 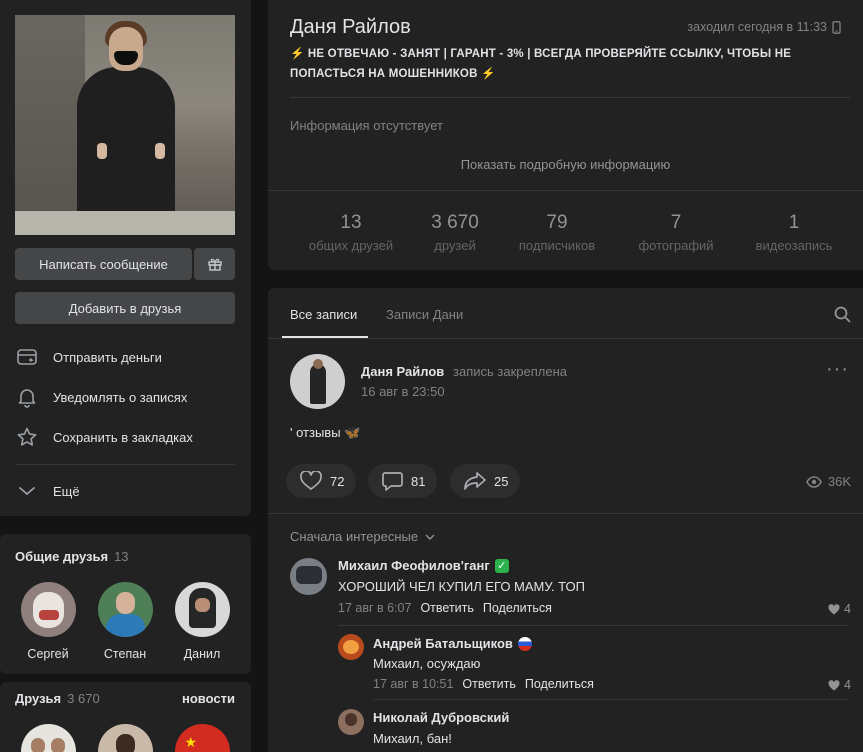 I want to click on comment-text: ХОРОШИЙ ЧЕЛ КУПИЛ ЕГО МАМУ. ТОП, so click(x=461, y=586).